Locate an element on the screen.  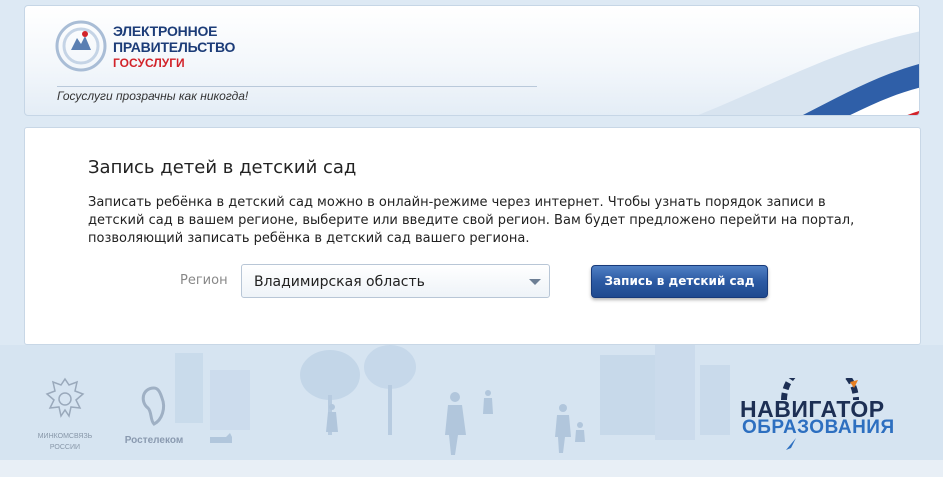
region-select: Владимирская область is located at coordinates (395, 281).